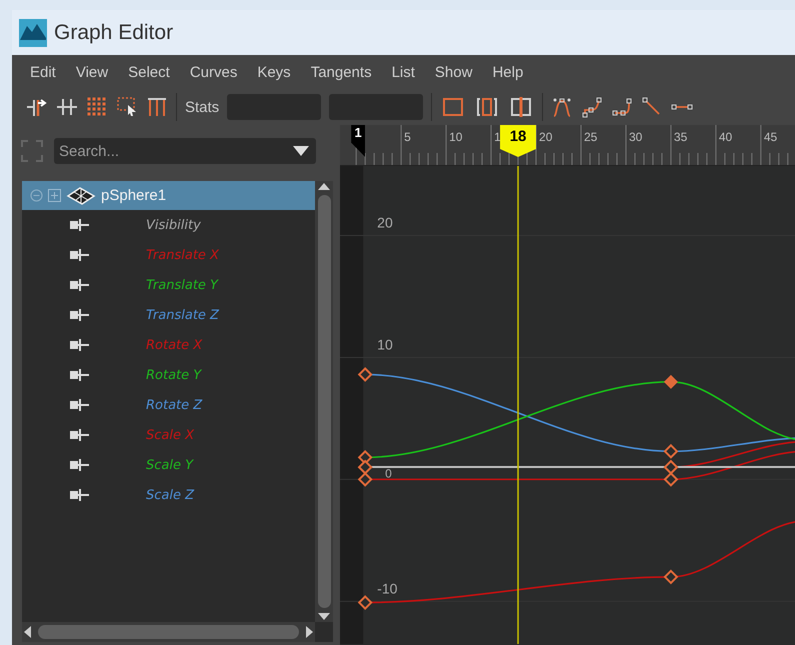 This screenshot has height=645, width=795. I want to click on stats-label: Stats, so click(202, 107).